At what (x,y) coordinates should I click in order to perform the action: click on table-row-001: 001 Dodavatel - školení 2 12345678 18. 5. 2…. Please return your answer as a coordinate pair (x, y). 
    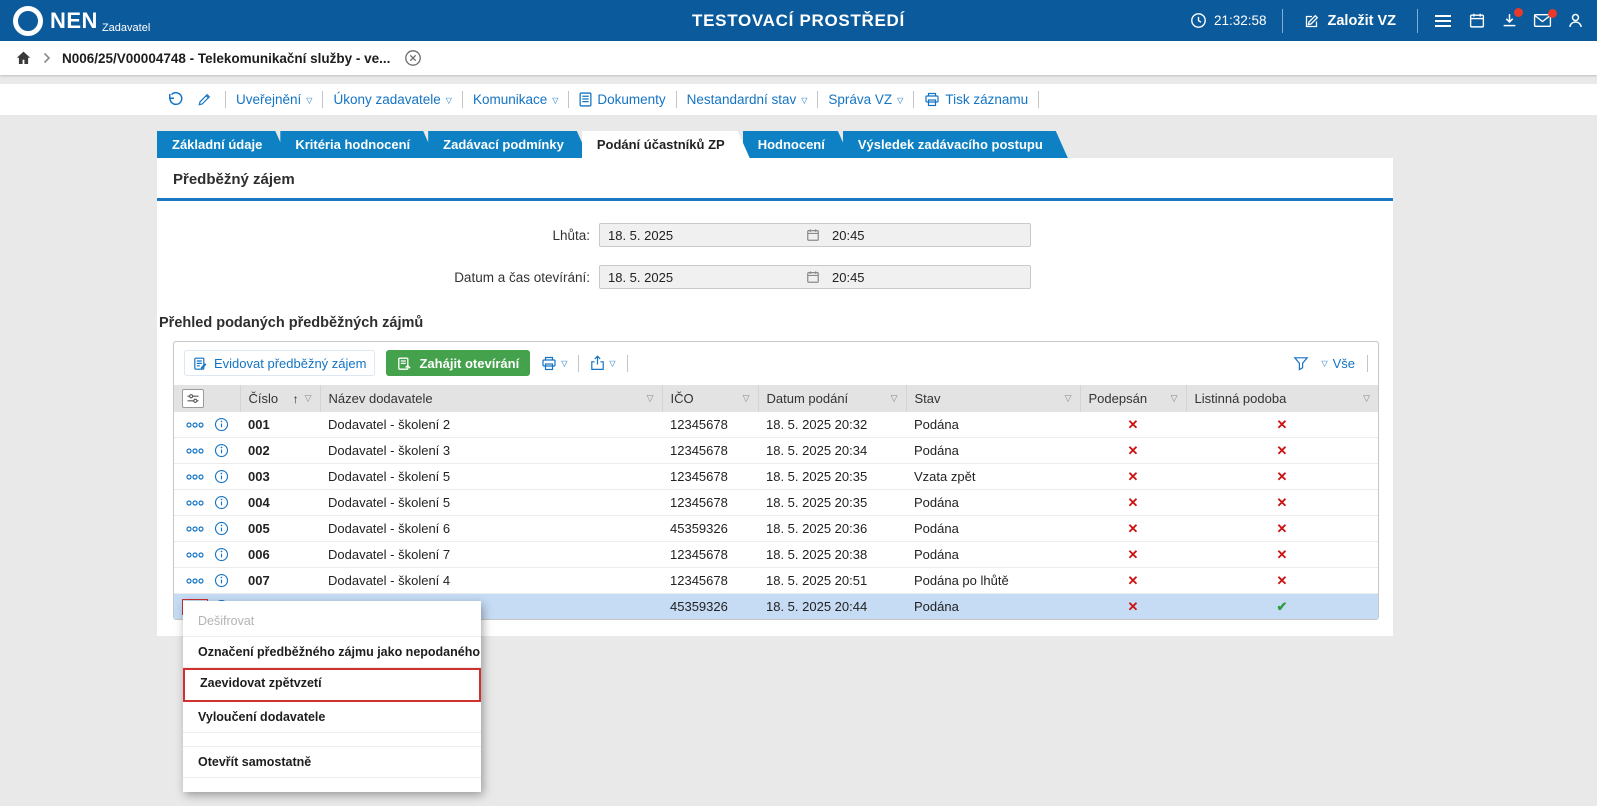
    Looking at the image, I should click on (776, 425).